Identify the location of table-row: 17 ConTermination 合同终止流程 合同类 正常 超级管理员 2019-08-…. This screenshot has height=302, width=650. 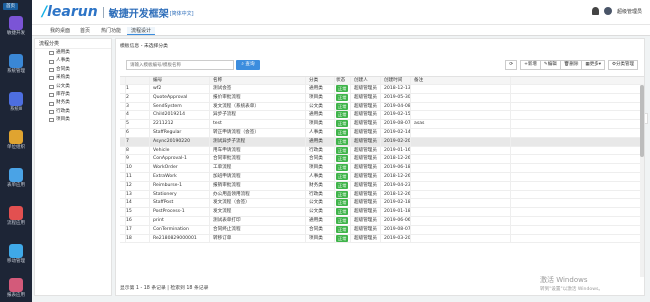
(382, 230).